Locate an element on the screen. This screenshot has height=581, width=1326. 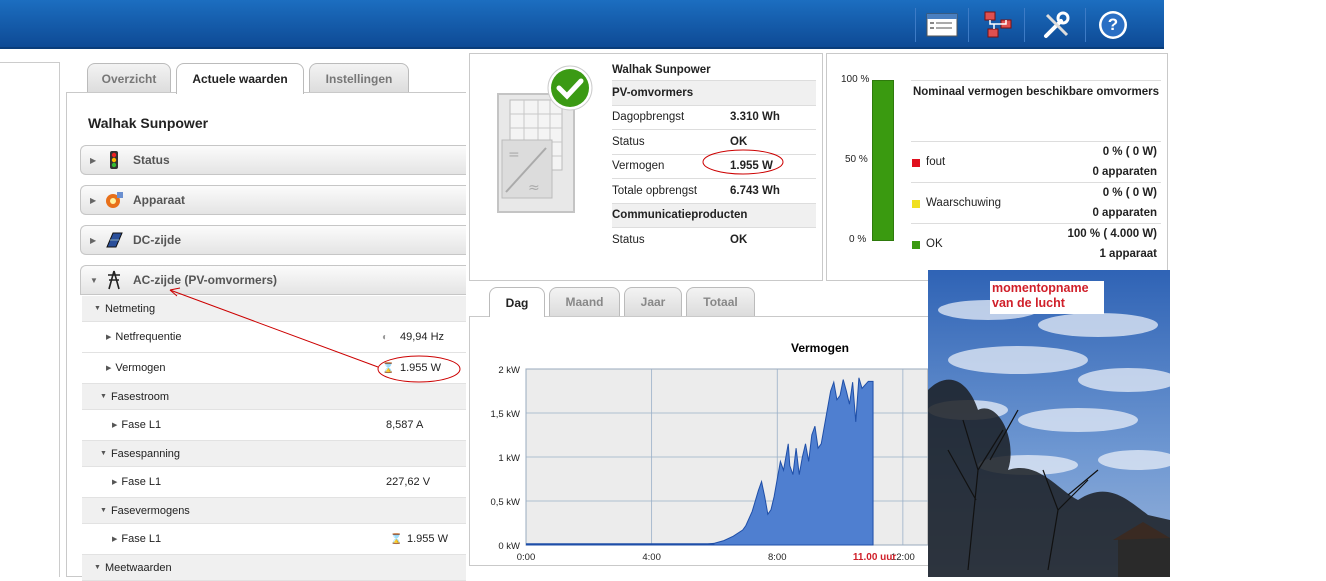
row-vermogen: ▶ Vermogen ⌛ 1.955 W is located at coordinates (274, 368).